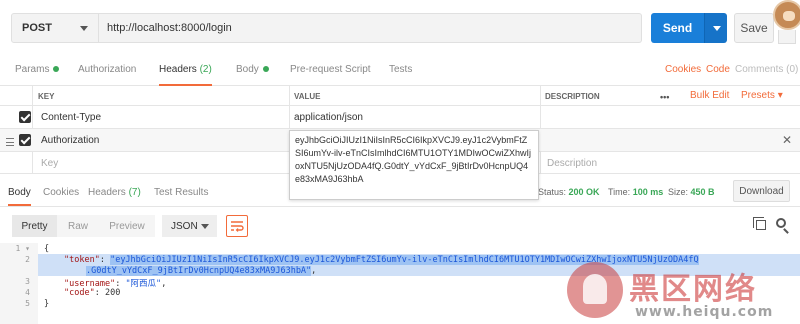 The height and width of the screenshot is (324, 800). I want to click on url-input: http://localhost:8000/login, so click(370, 28).